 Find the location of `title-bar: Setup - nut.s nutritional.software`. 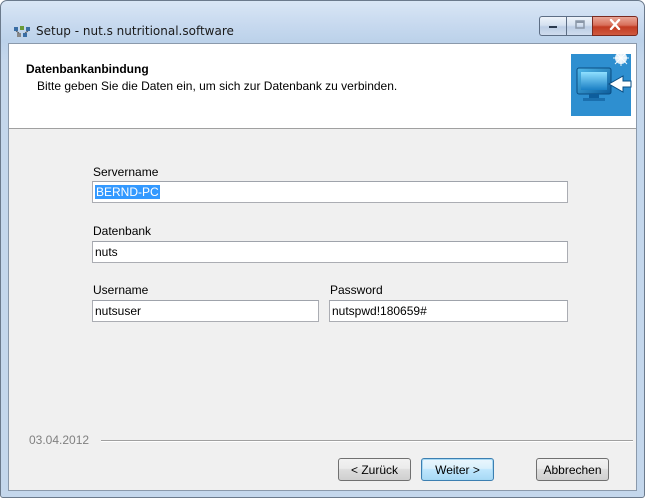

title-bar: Setup - nut.s nutritional.software is located at coordinates (322, 22).